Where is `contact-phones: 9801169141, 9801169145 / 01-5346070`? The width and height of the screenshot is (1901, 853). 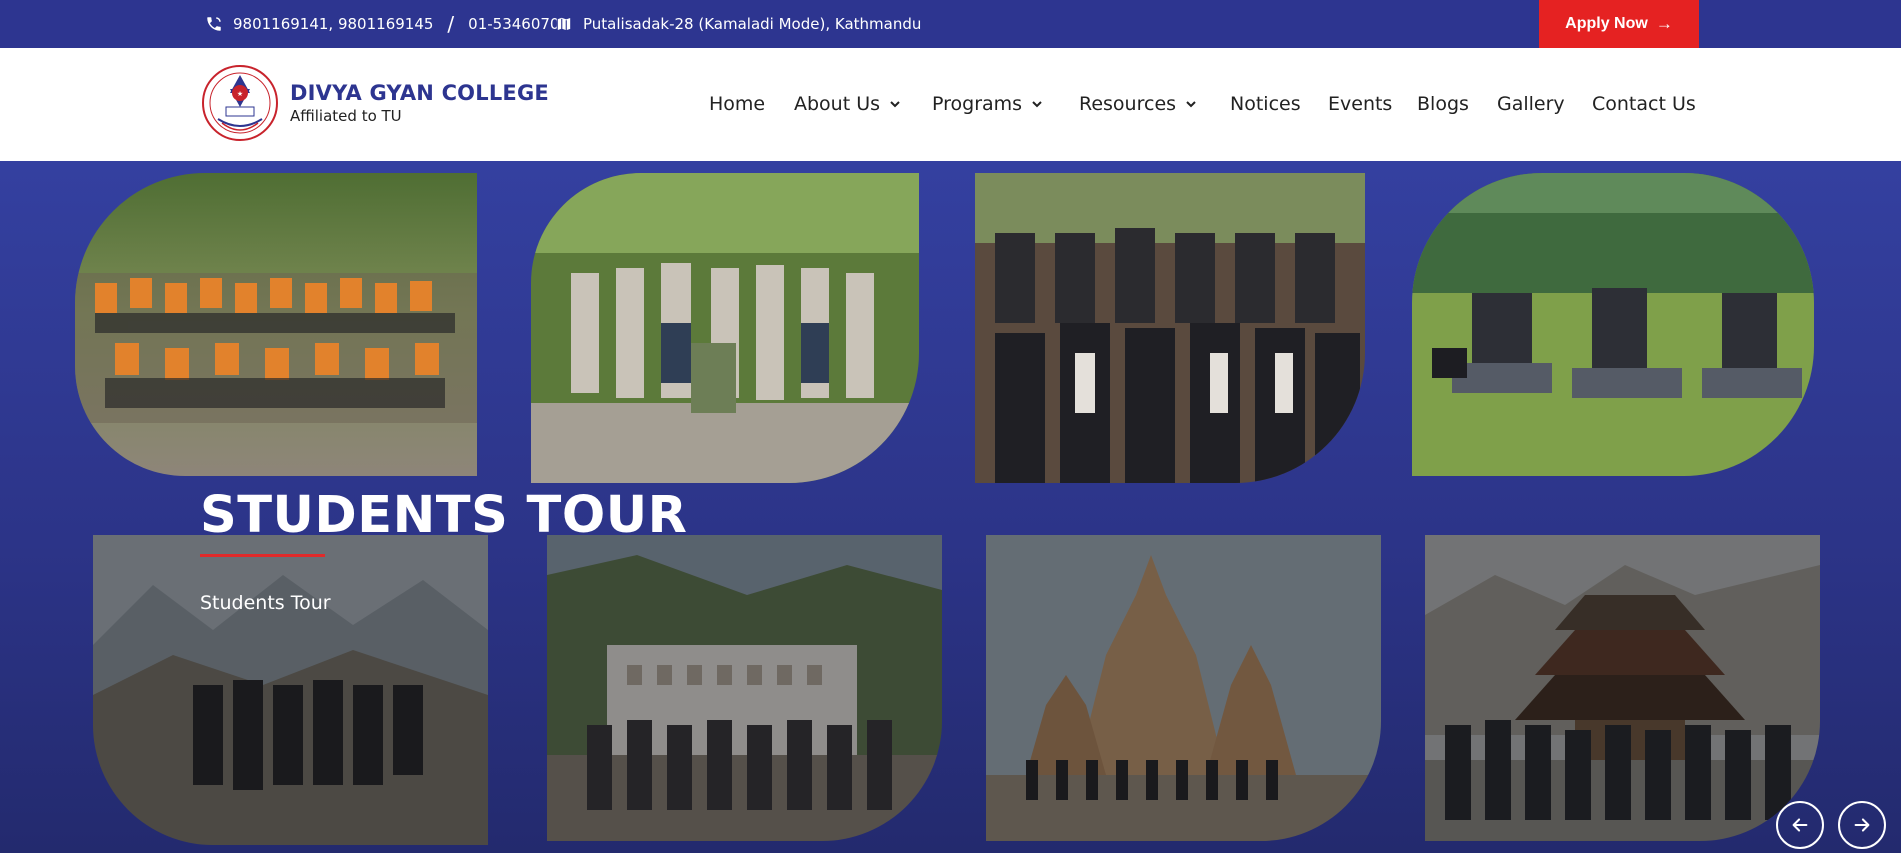 contact-phones: 9801169141, 9801169145 / 01-5346070 is located at coordinates (382, 24).